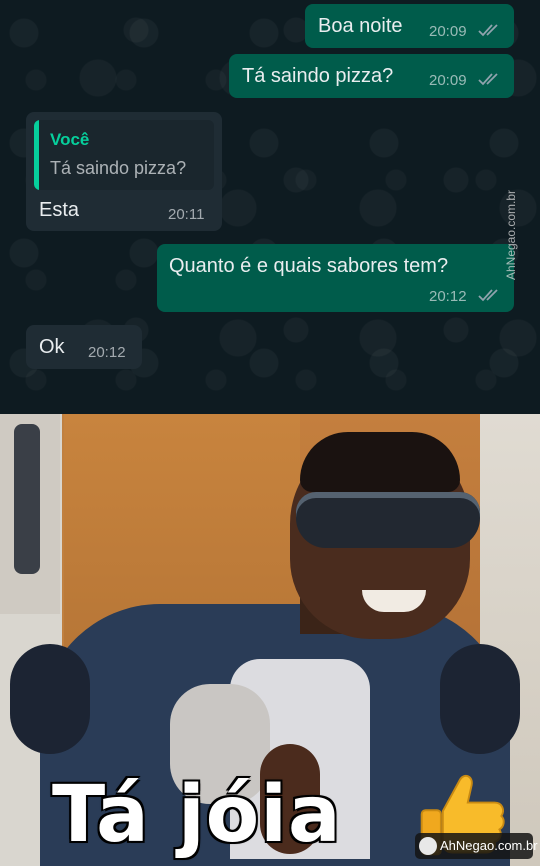 The height and width of the screenshot is (866, 540). I want to click on message-text: Quanto é e quais sabores tem?, so click(309, 266).